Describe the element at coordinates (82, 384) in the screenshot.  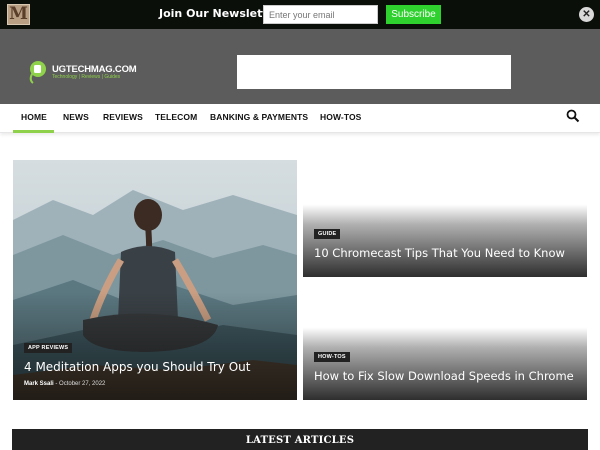
I see `featured-date: October 27, 2022` at that location.